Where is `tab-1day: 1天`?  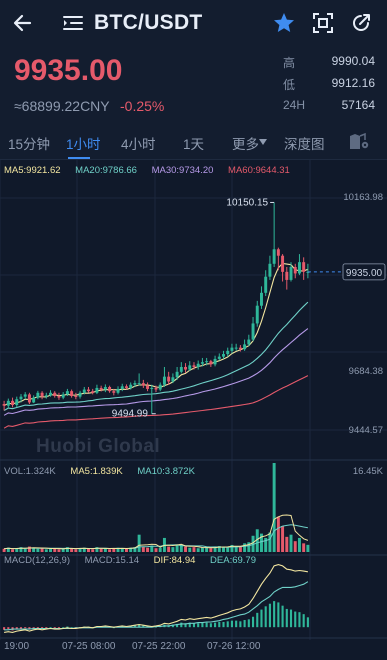 tab-1day: 1天 is located at coordinates (193, 143).